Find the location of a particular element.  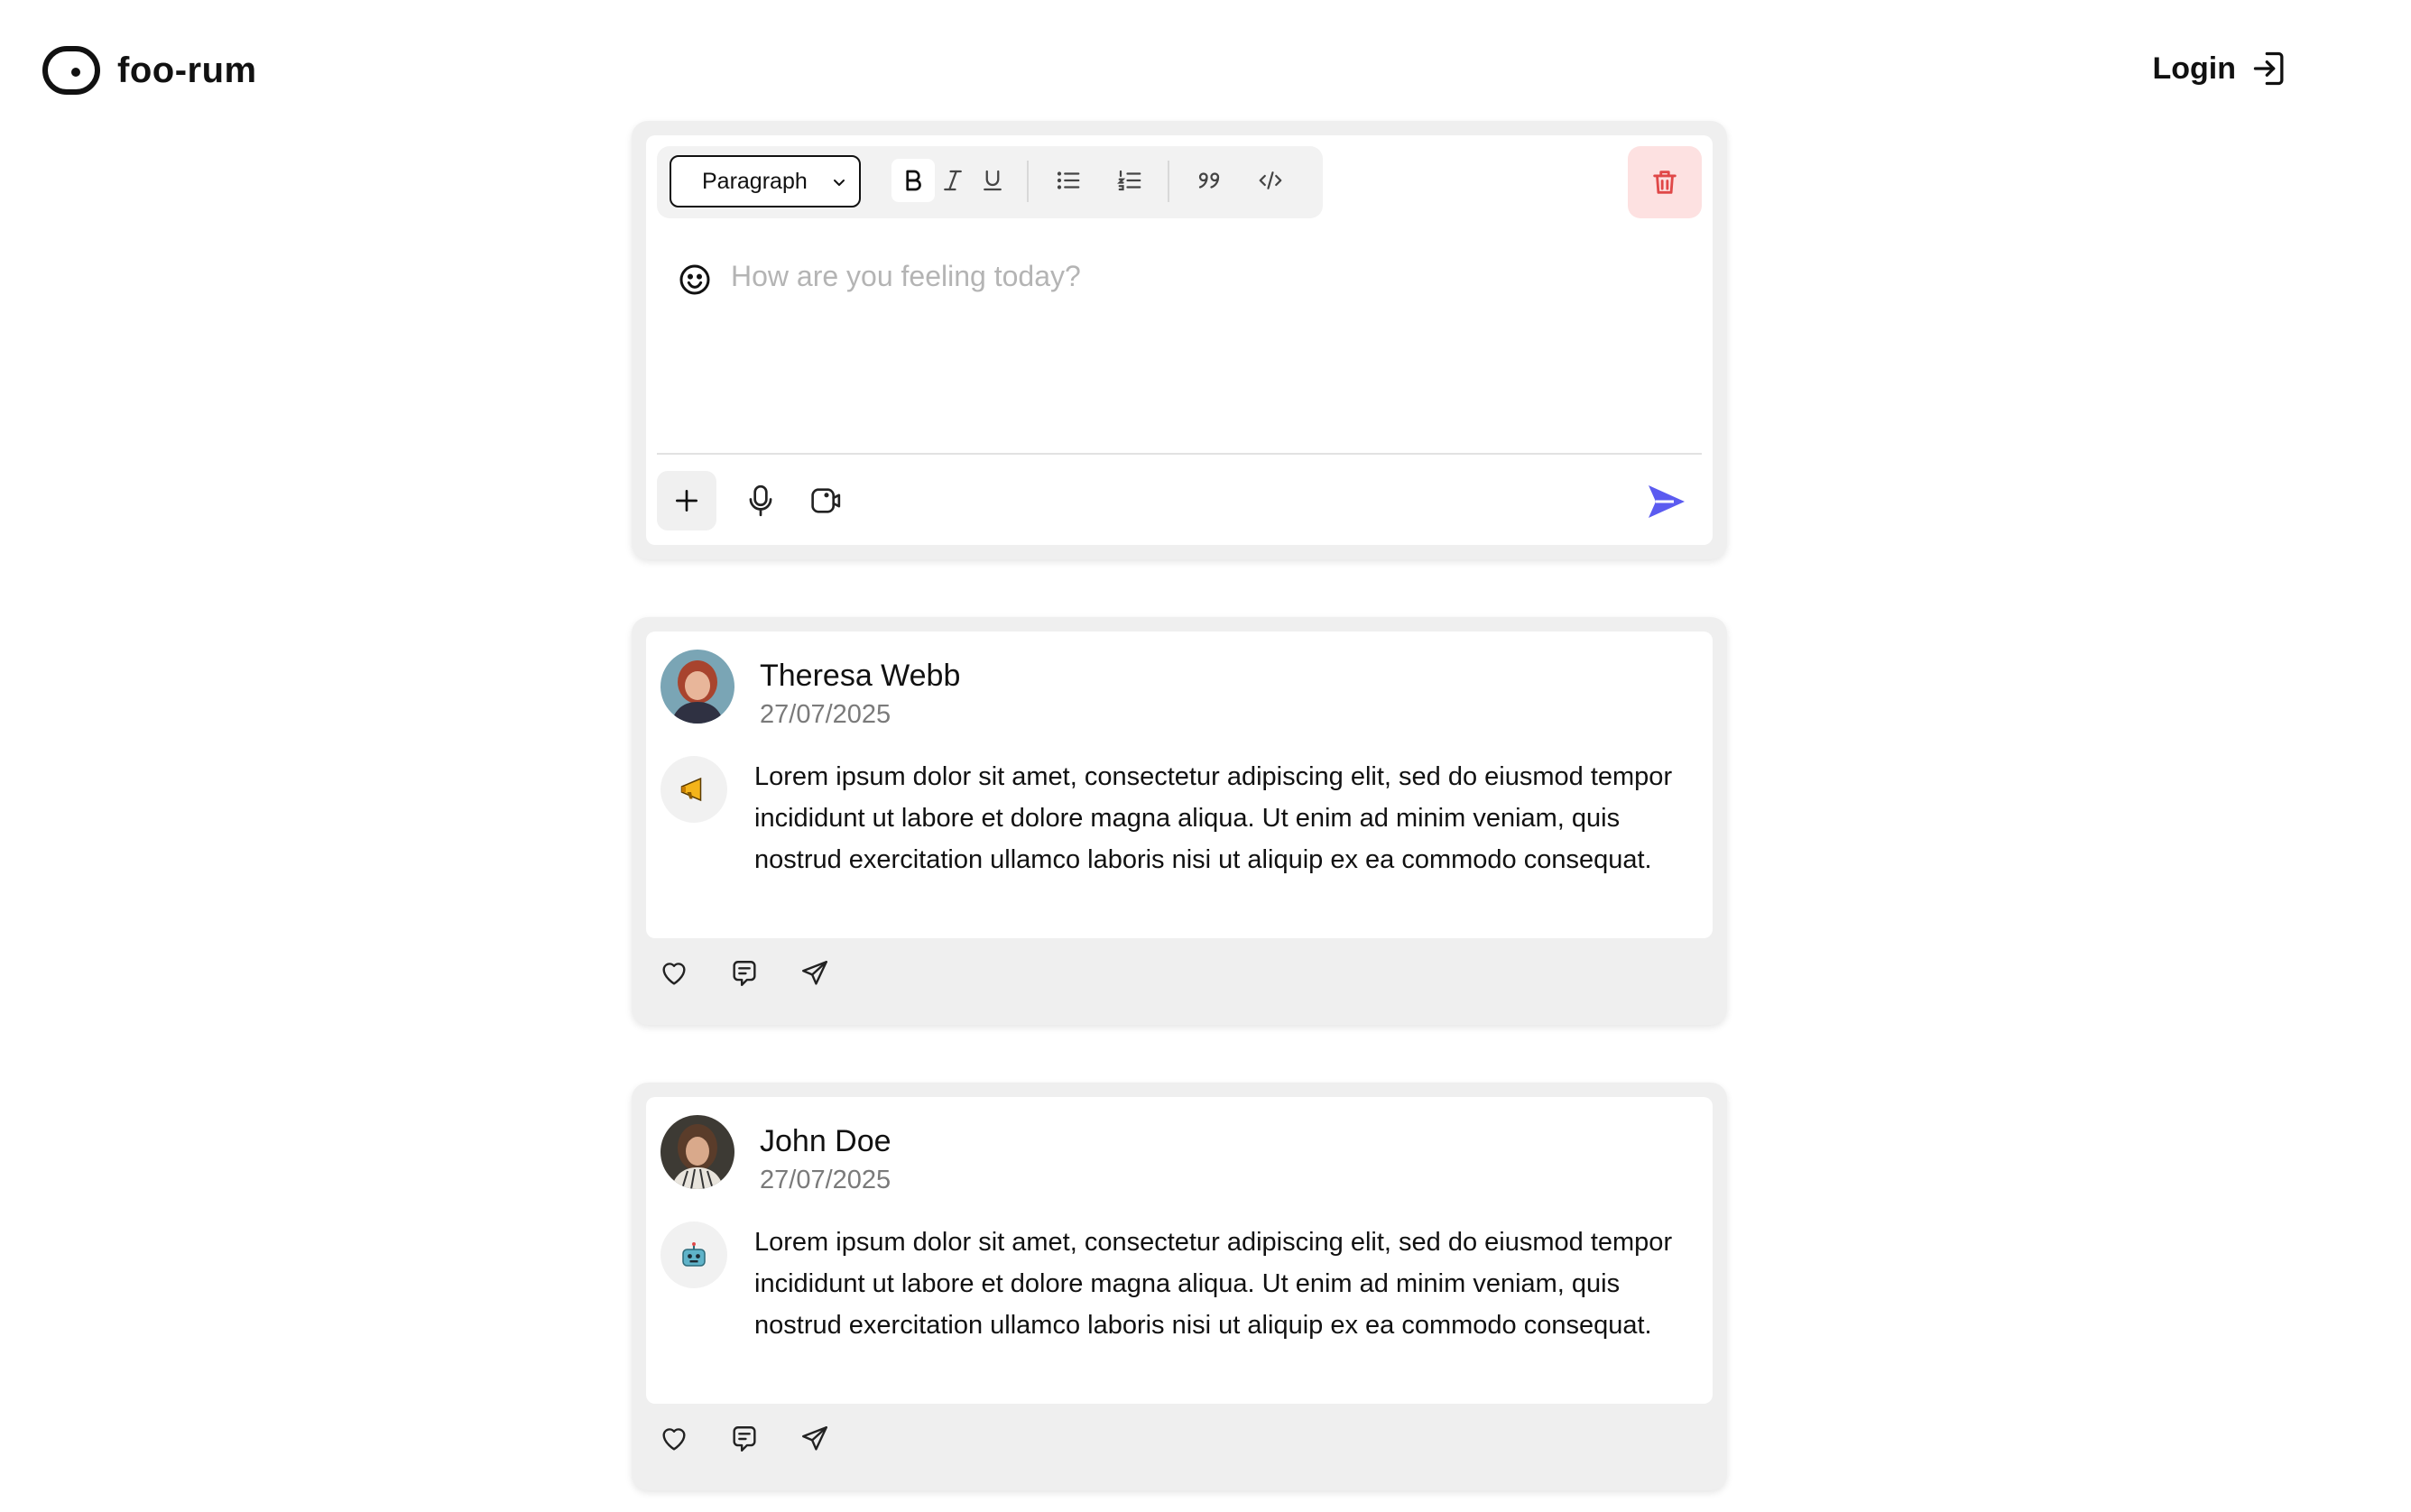

underline-button is located at coordinates (992, 180).